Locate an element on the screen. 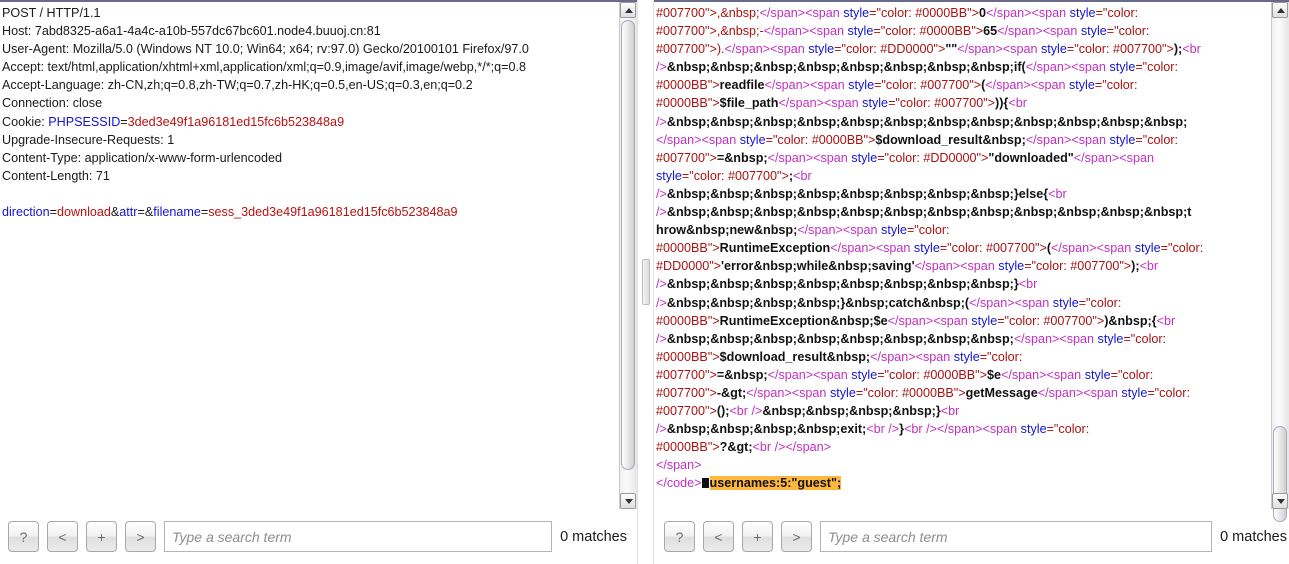 The image size is (1289, 564). splitter-grip-handle is located at coordinates (646, 282).